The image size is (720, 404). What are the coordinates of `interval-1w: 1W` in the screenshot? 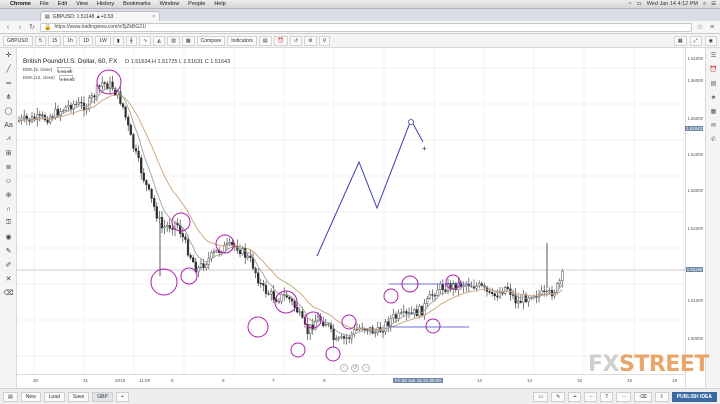 It's located at (103, 40).